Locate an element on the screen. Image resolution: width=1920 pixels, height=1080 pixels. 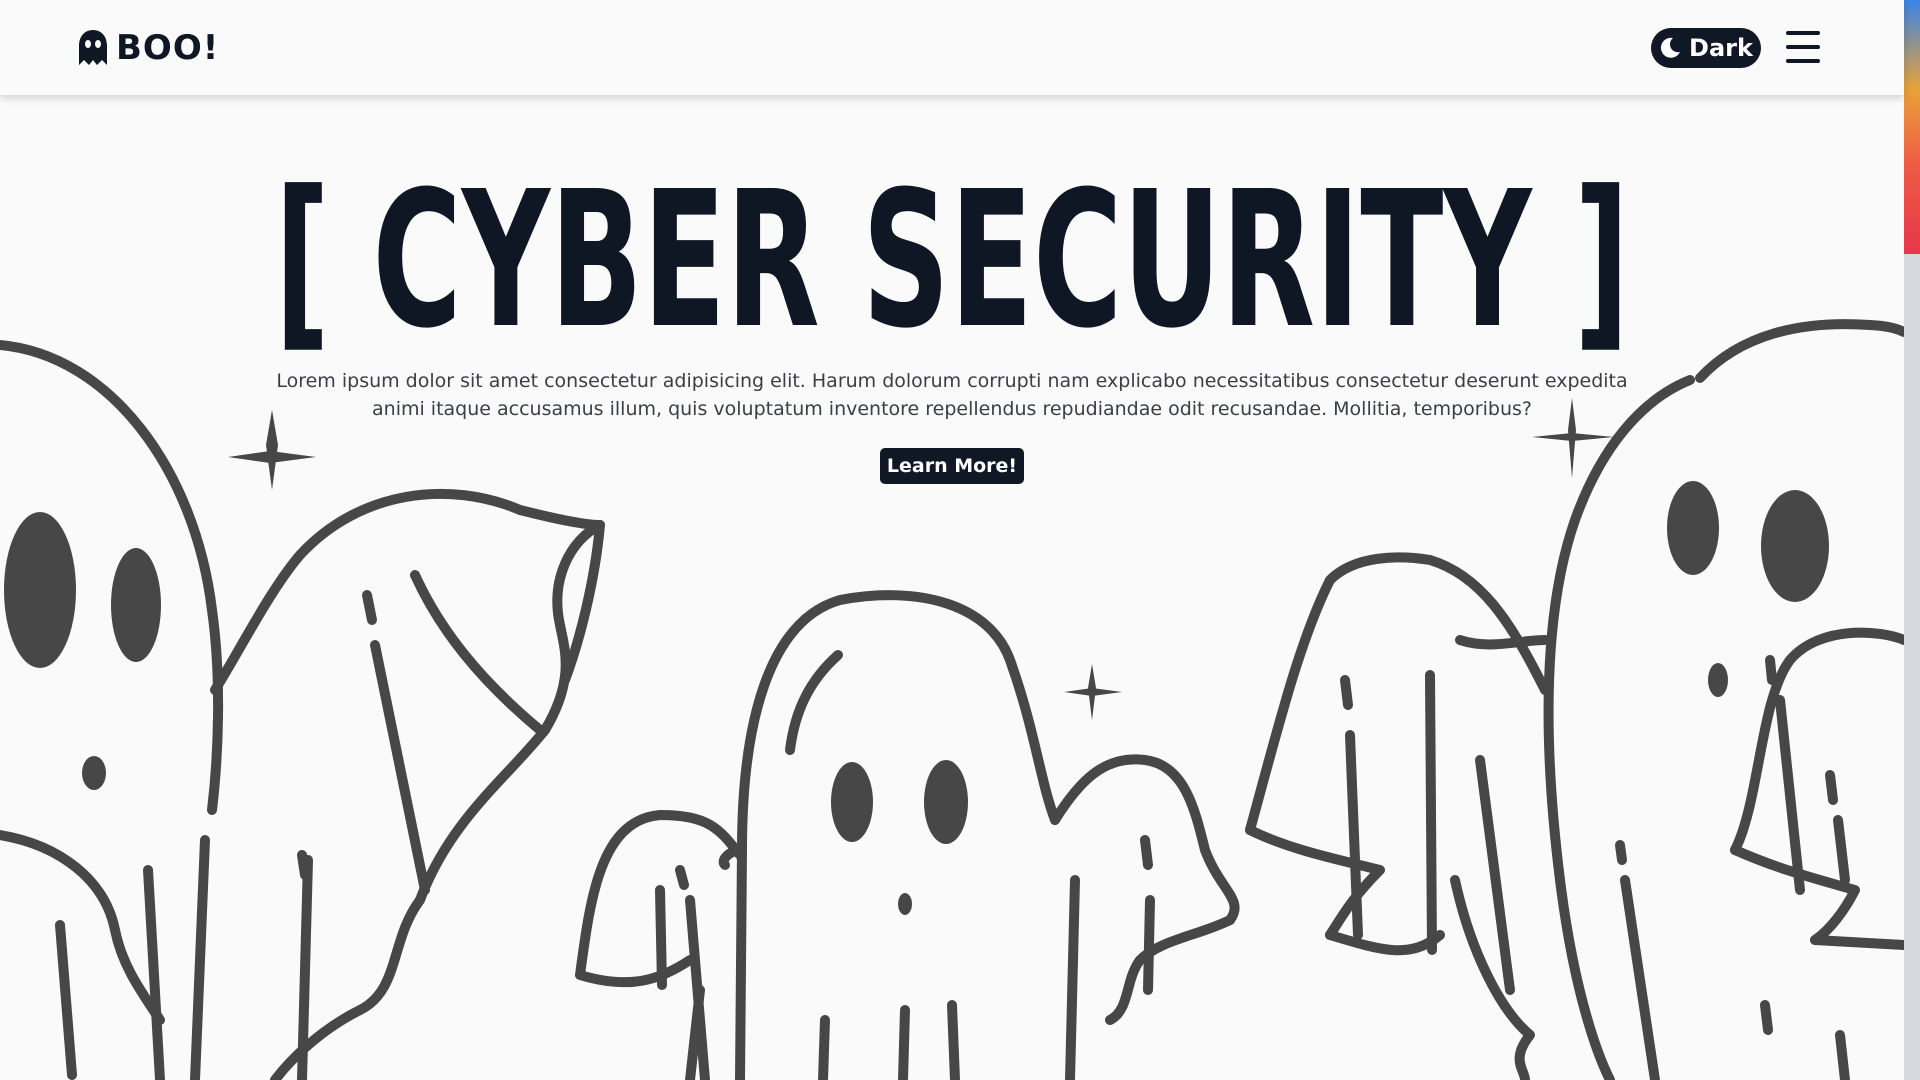
small-ghost-left is located at coordinates (660, 945).